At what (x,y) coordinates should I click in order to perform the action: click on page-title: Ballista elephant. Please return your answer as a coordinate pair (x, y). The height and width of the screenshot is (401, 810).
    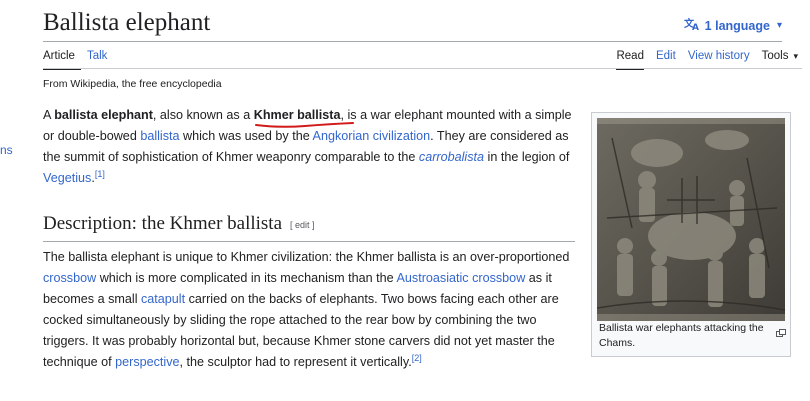
    Looking at the image, I should click on (127, 22).